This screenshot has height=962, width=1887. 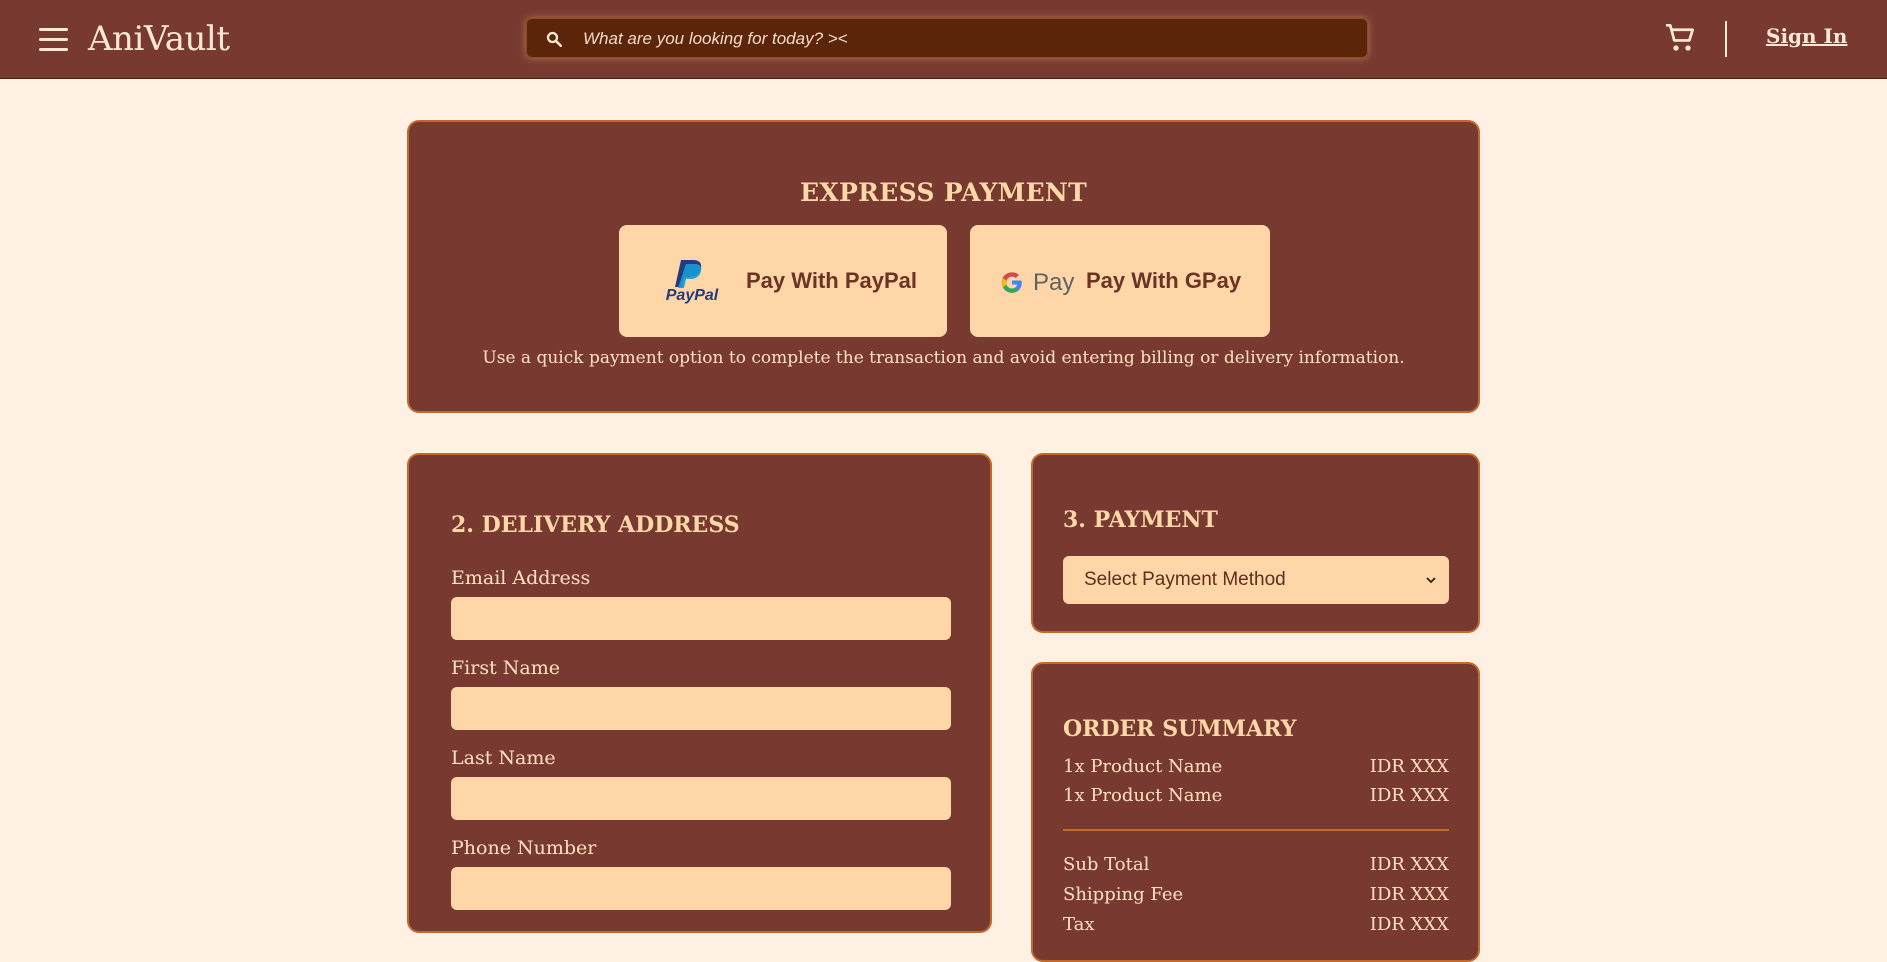 I want to click on email-label: Email Address, so click(x=521, y=578).